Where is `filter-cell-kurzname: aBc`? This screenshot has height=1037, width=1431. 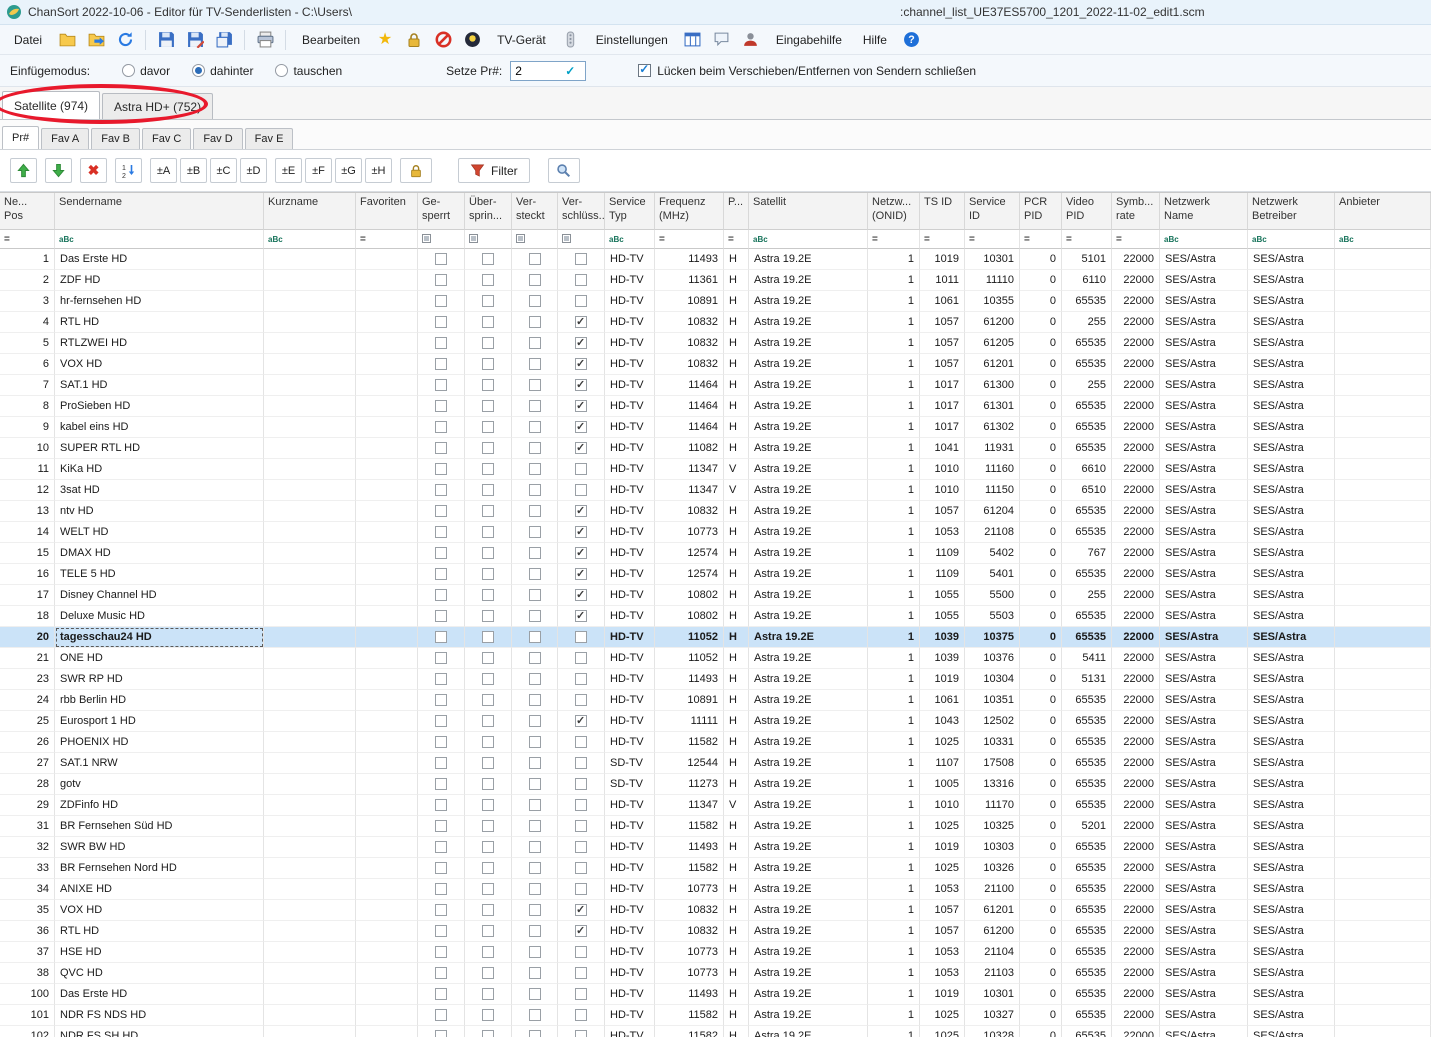 filter-cell-kurzname: aBc is located at coordinates (310, 239).